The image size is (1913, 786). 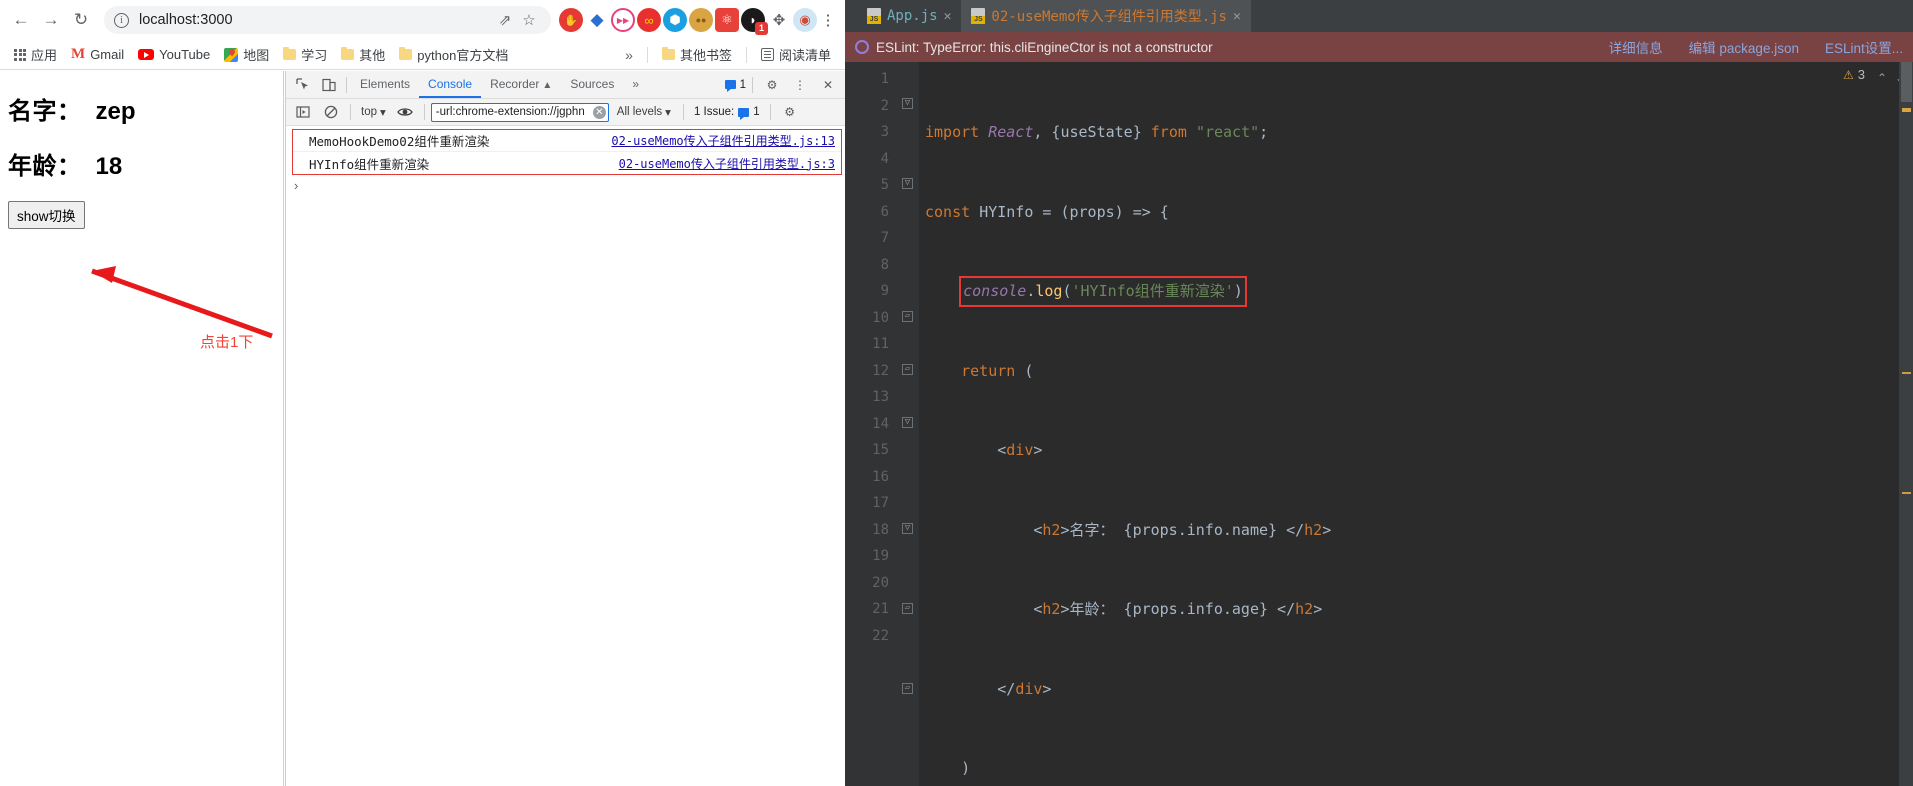 I want to click on editor-warning-indicator: ⚠ 3 ⌃ ⌄, so click(x=1874, y=76).